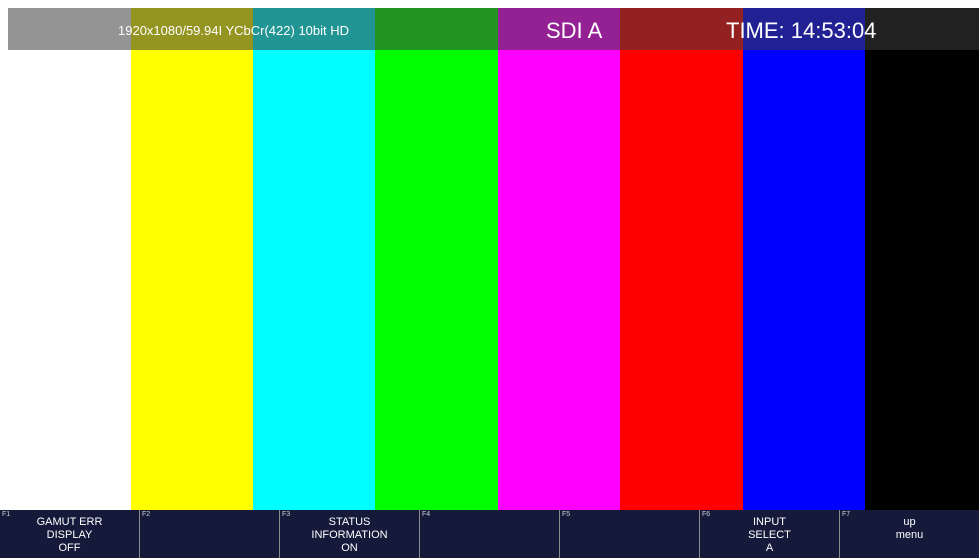  I want to click on input-channel-text: SDI A, so click(574, 30).